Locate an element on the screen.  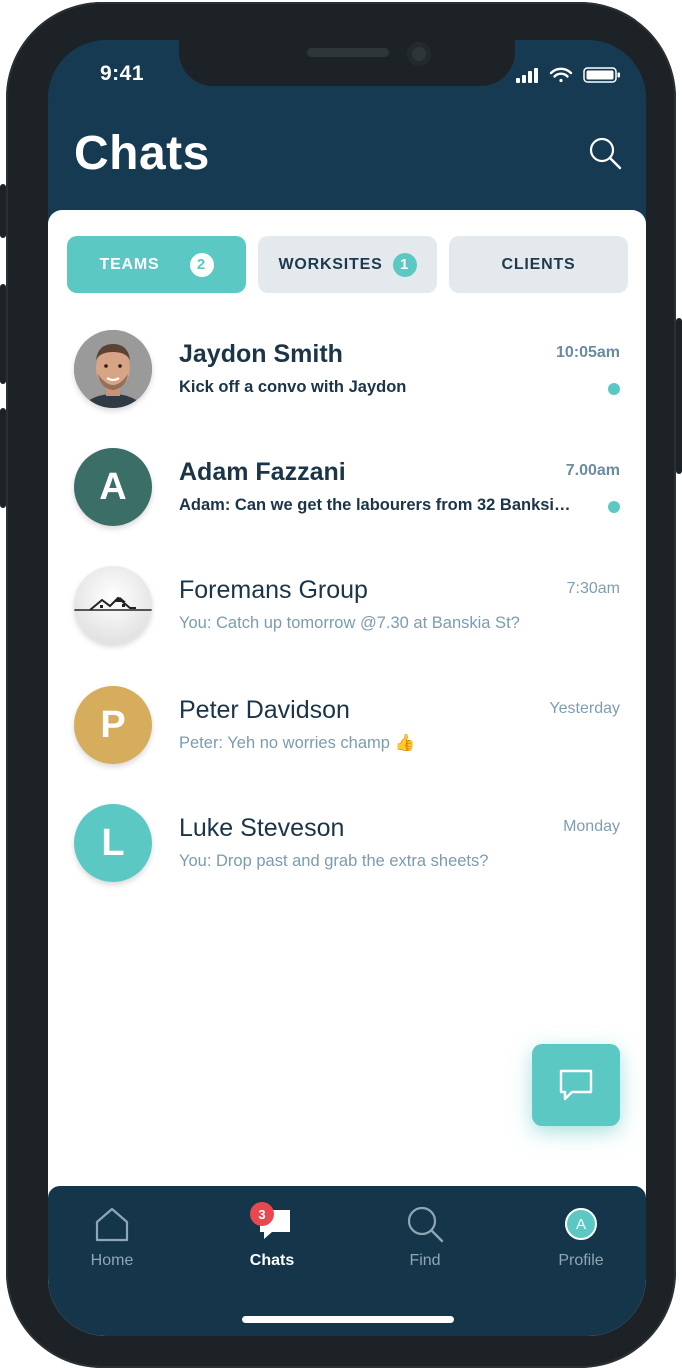
house-logo-icon is located at coordinates (113, 603).